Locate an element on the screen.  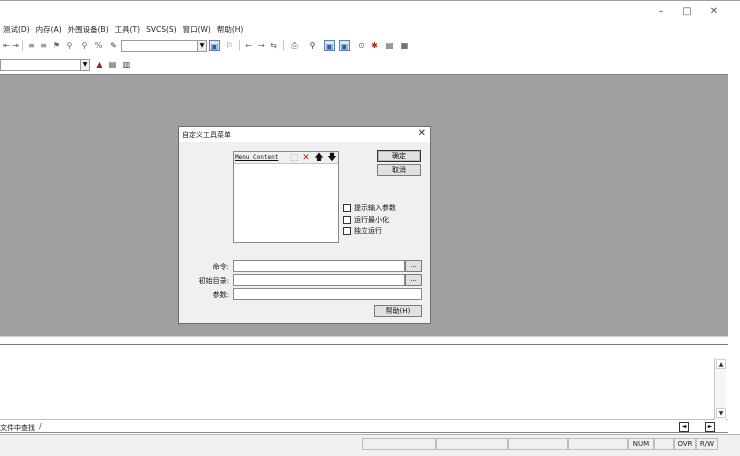
new-item-icon: ⬚ is located at coordinates (294, 158).